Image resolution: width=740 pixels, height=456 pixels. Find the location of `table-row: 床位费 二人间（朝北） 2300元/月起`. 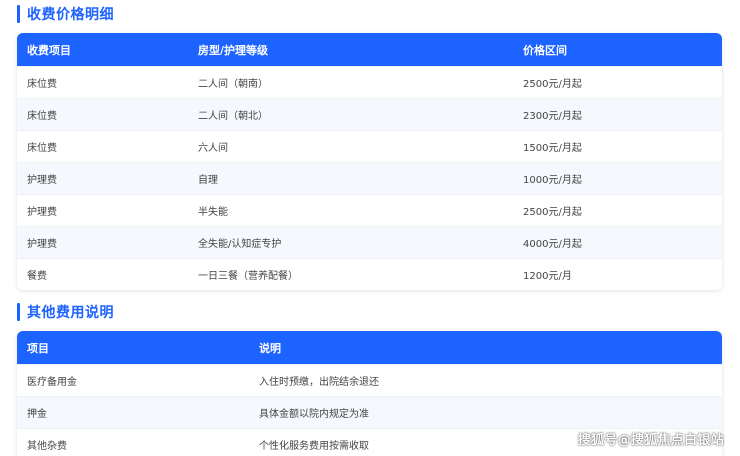

table-row: 床位费 二人间（朝北） 2300元/月起 is located at coordinates (369, 114).